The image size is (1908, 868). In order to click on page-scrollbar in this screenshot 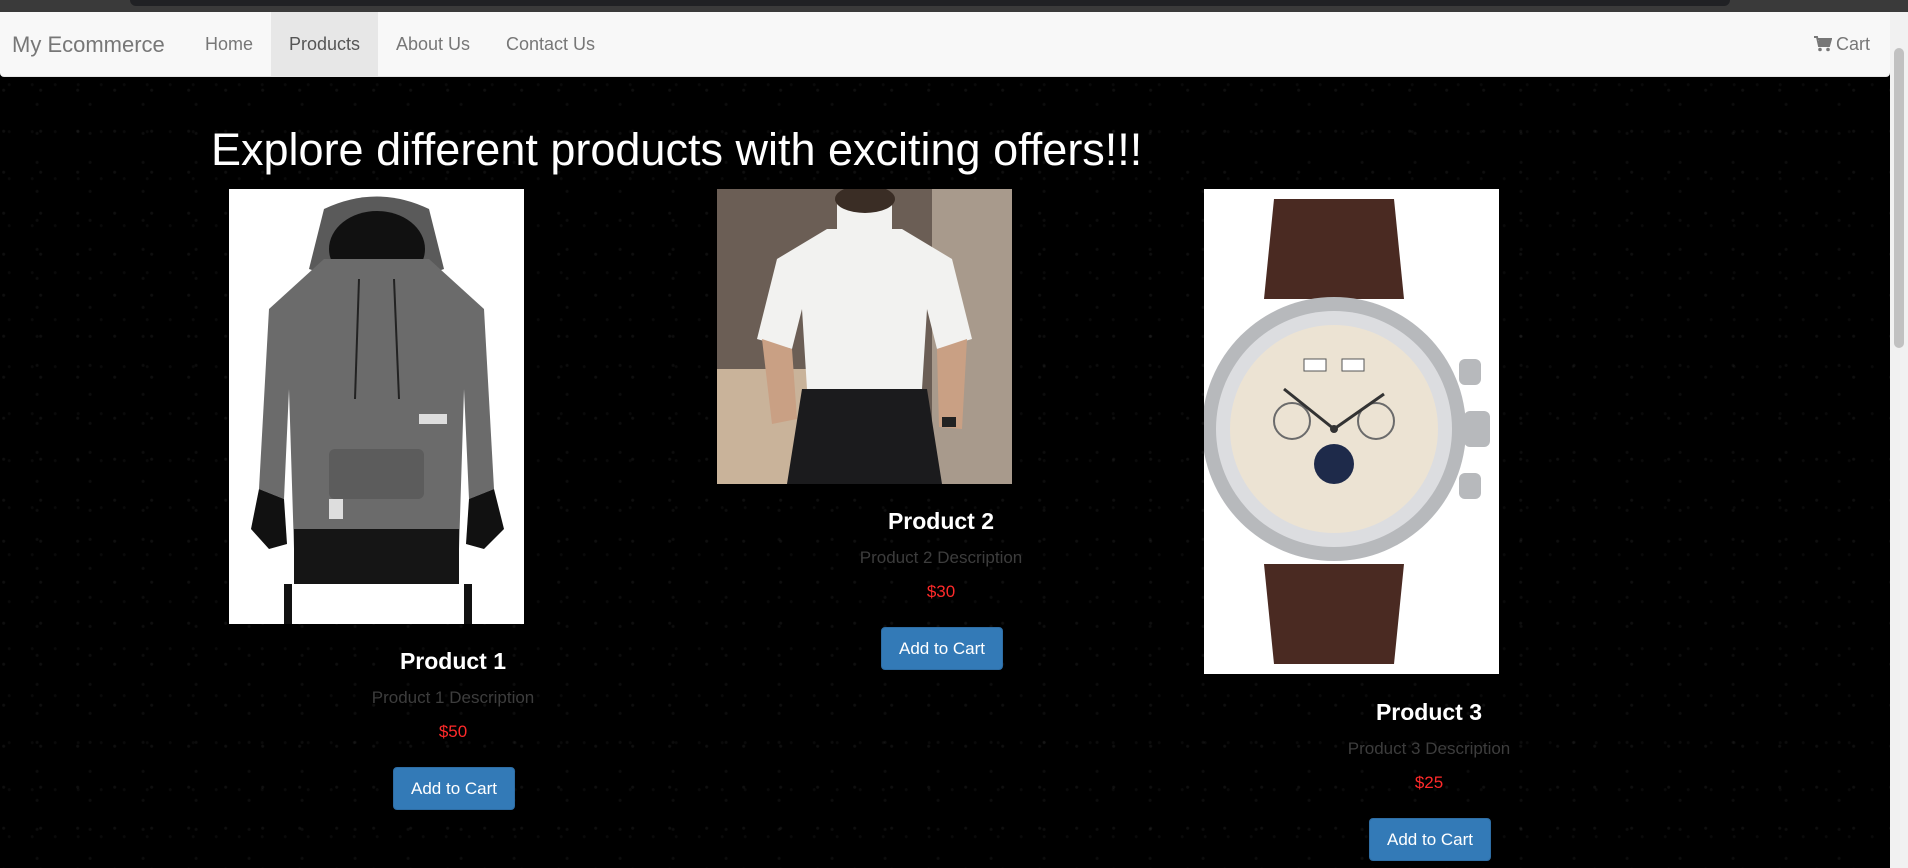, I will do `click(1899, 440)`.